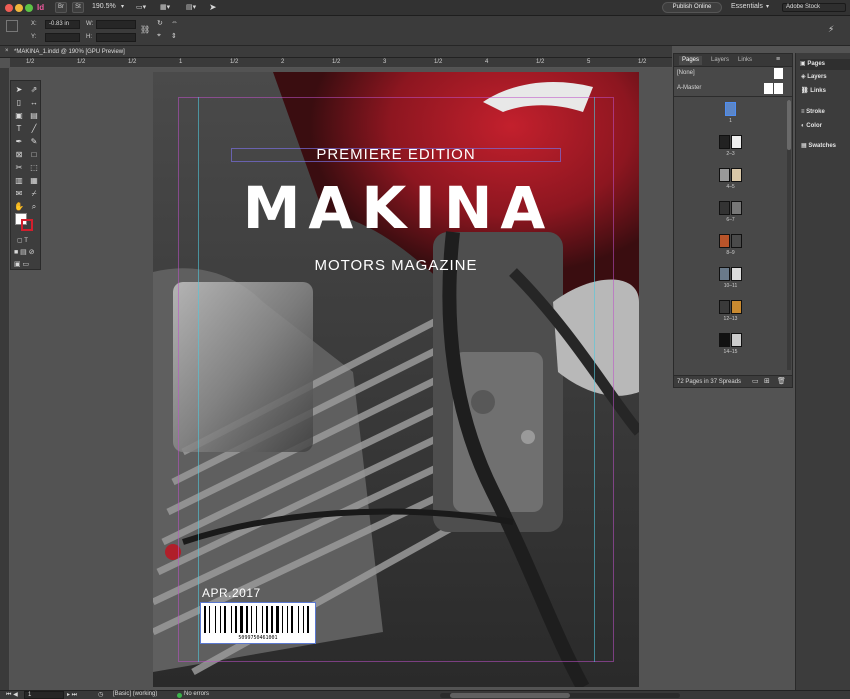 The width and height of the screenshot is (850, 699). What do you see at coordinates (818, 146) in the screenshot?
I see `dock-swatches: ▦ Swatches` at bounding box center [818, 146].